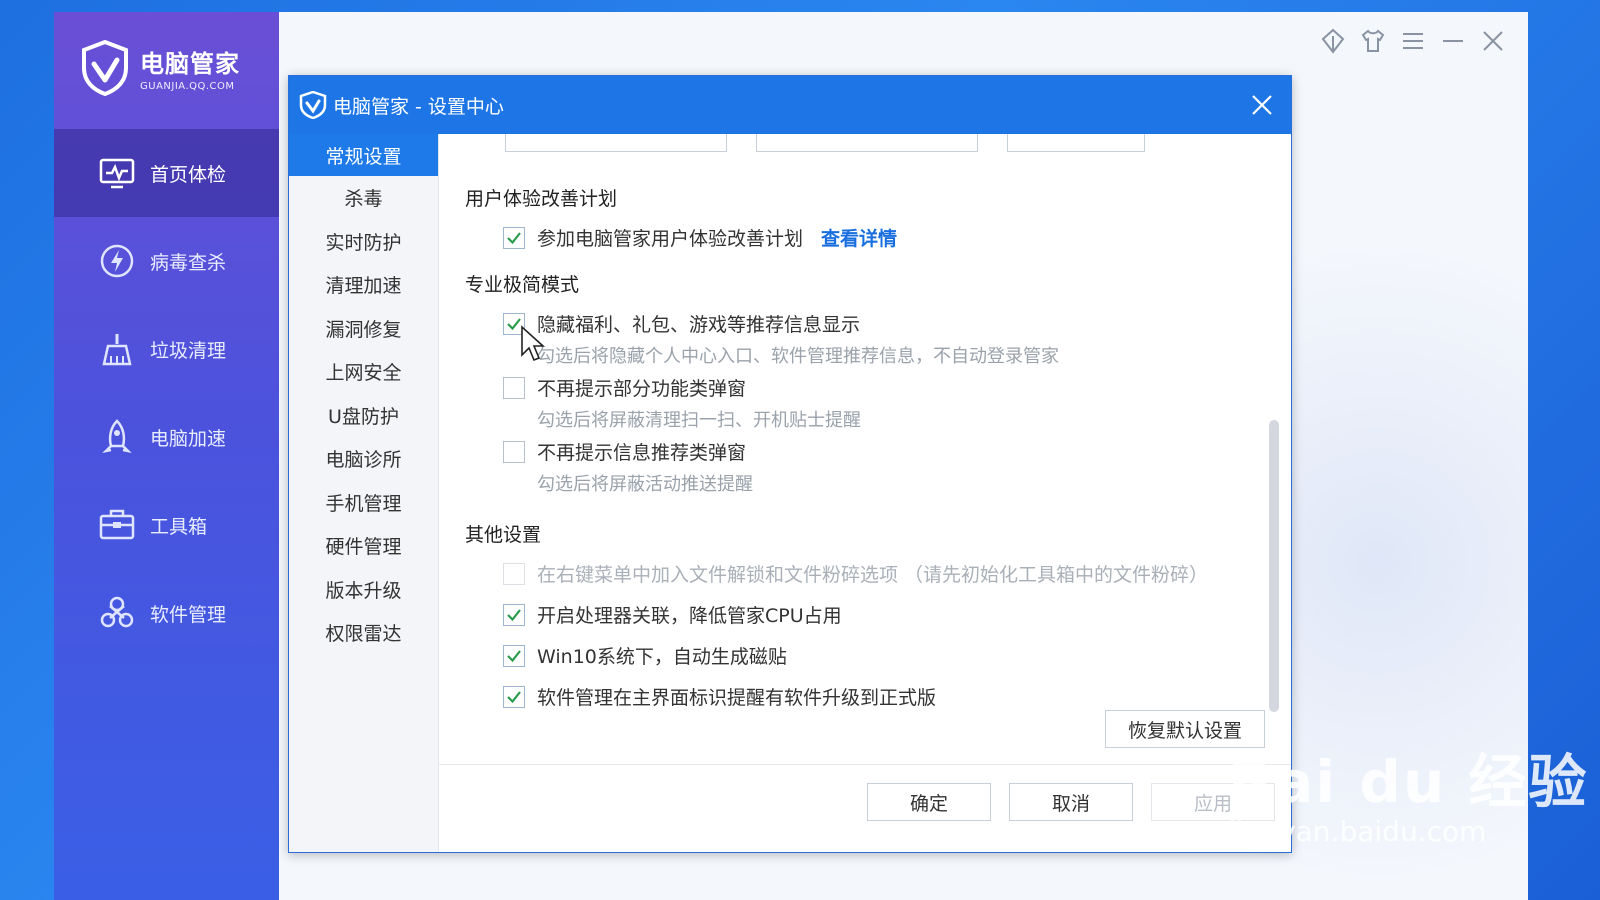 The width and height of the screenshot is (1600, 900). I want to click on watermark-title: Bai du 经验, so click(1408, 782).